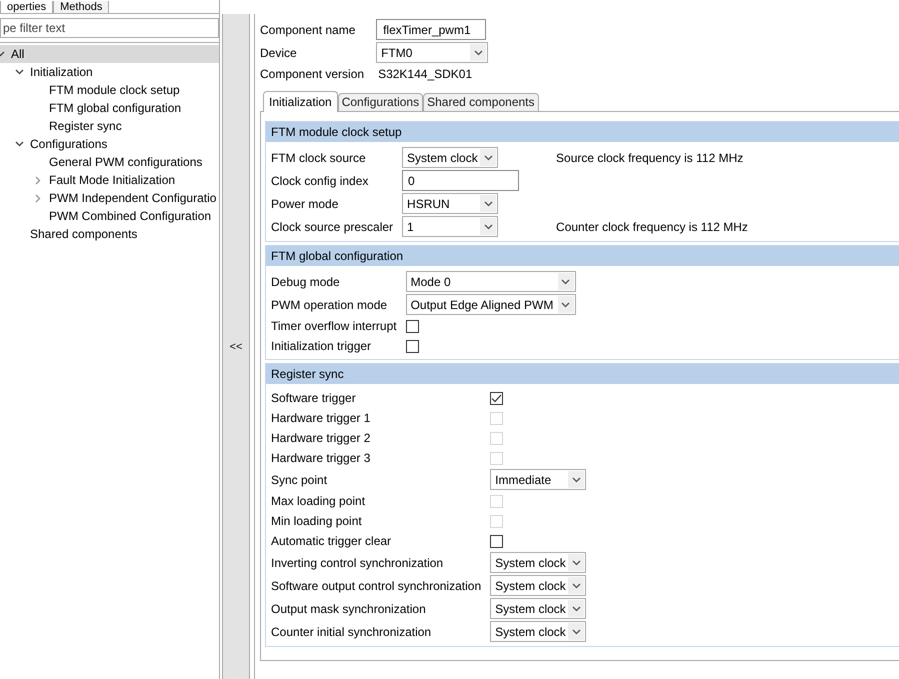 The height and width of the screenshot is (679, 899). What do you see at coordinates (109, 28) in the screenshot?
I see `filter-field: pe filter text` at bounding box center [109, 28].